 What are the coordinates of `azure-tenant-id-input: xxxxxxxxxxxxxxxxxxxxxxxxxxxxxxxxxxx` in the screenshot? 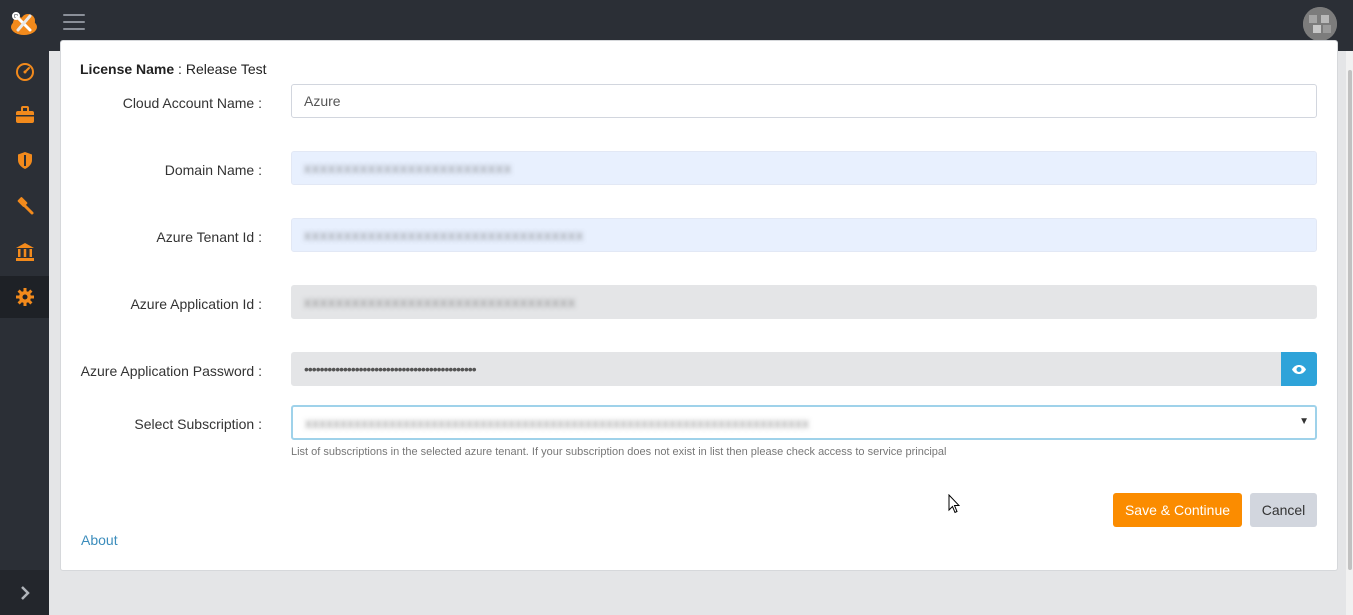 It's located at (804, 235).